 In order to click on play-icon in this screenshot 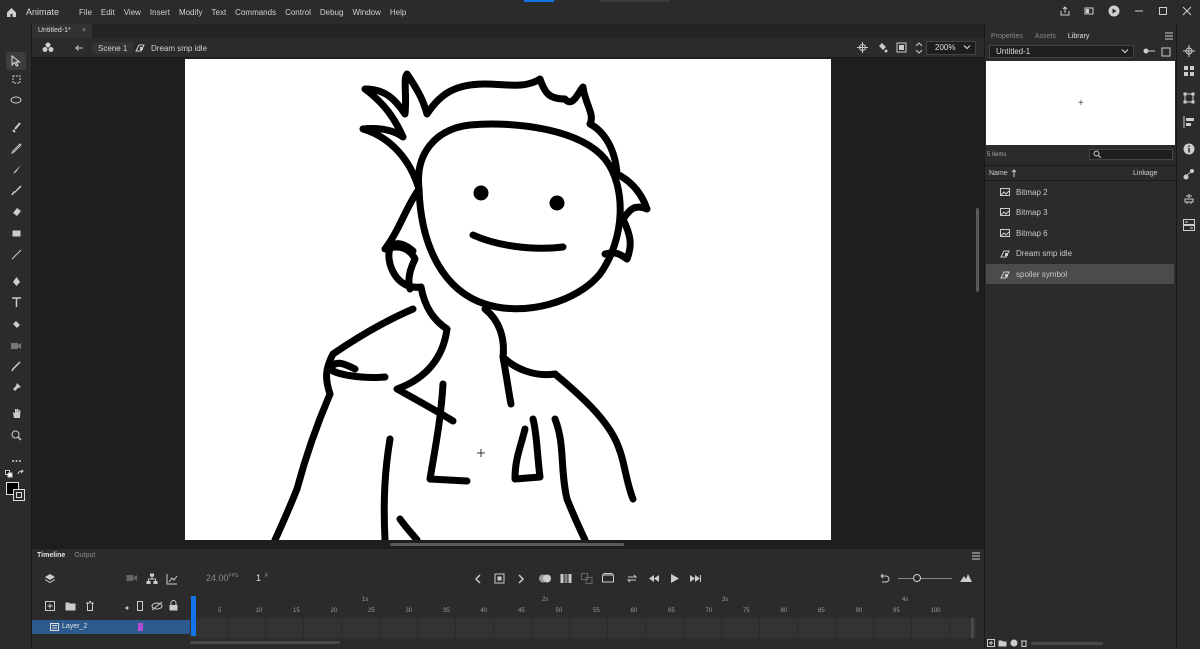, I will do `click(675, 579)`.